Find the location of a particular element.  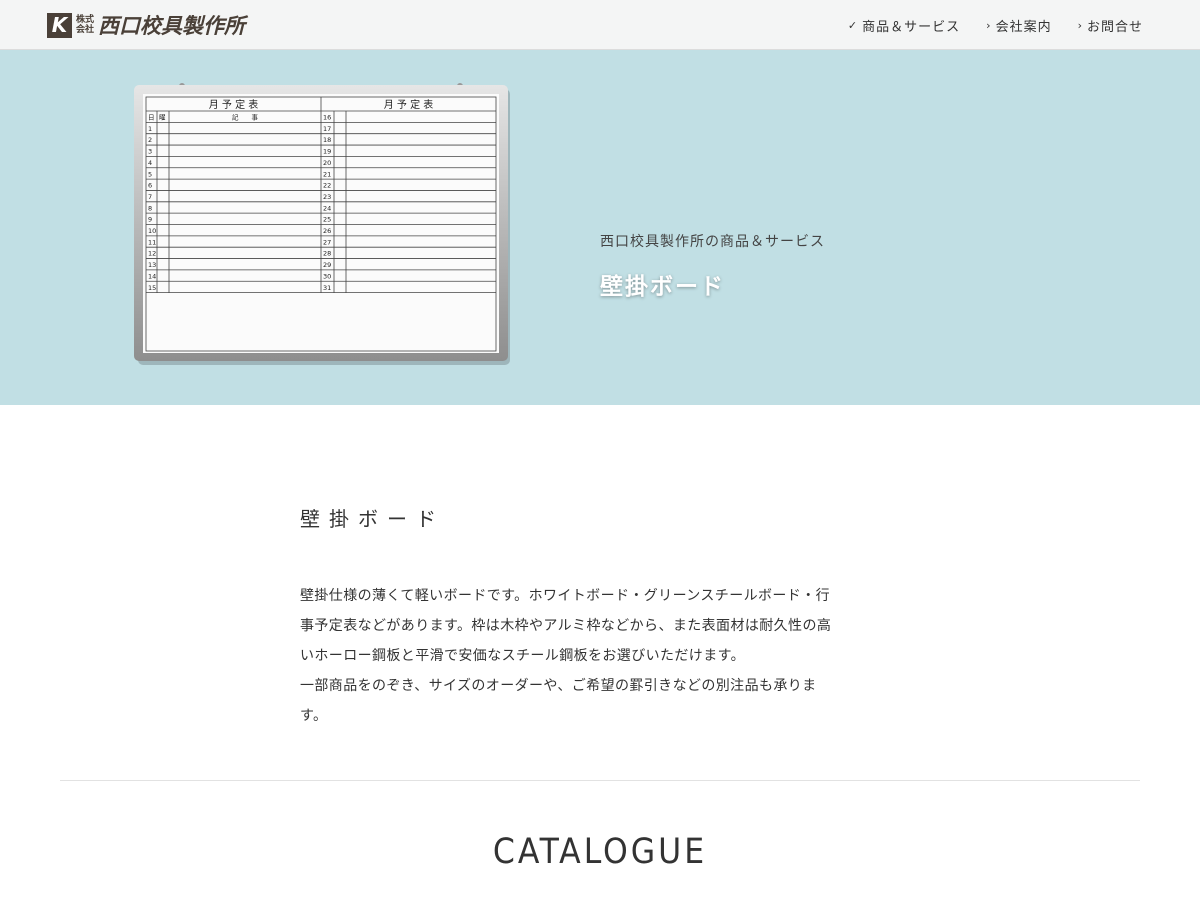

section-title: 壁掛ボード is located at coordinates (372, 519).